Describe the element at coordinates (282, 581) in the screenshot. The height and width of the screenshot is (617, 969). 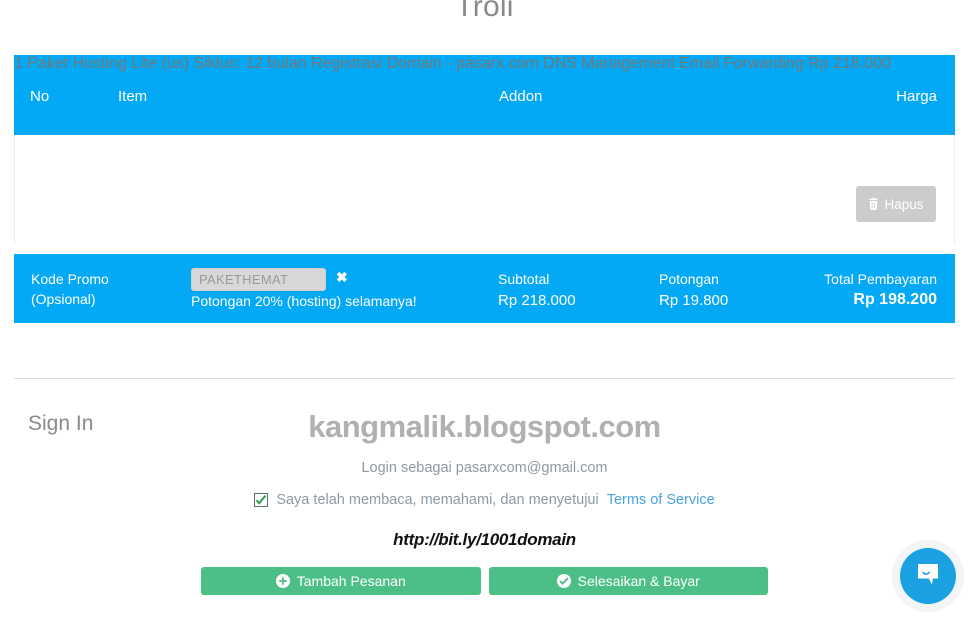
I see `plus-circle-icon` at that location.